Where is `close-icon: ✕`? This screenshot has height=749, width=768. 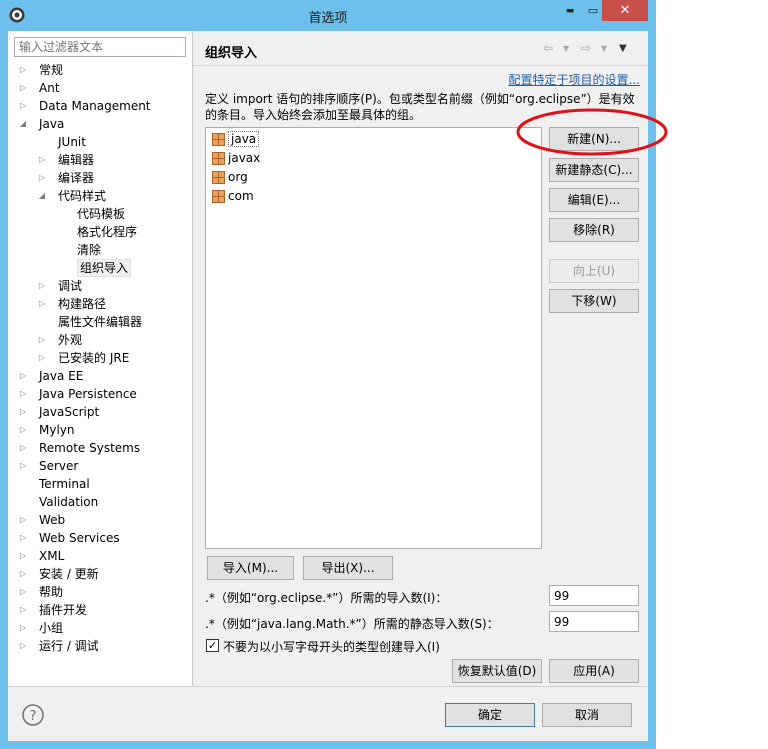
close-icon: ✕ is located at coordinates (625, 10).